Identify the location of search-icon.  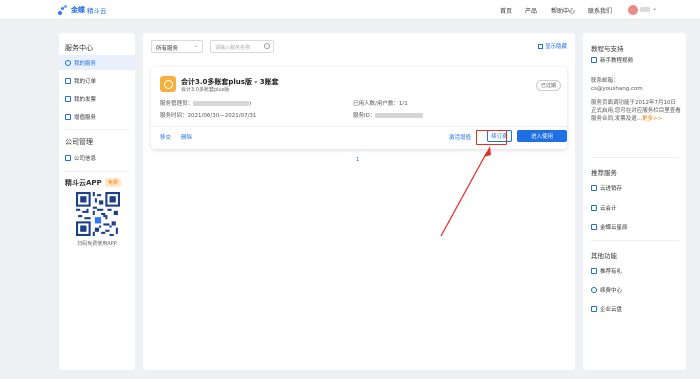
(267, 46).